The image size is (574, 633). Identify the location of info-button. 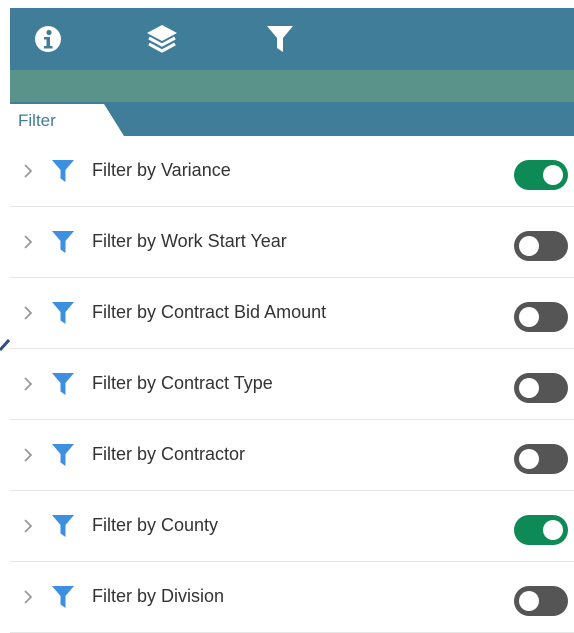
(48, 39).